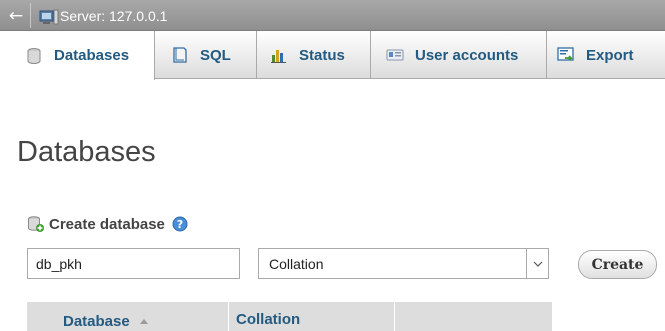  What do you see at coordinates (278, 56) in the screenshot?
I see `status-icon` at bounding box center [278, 56].